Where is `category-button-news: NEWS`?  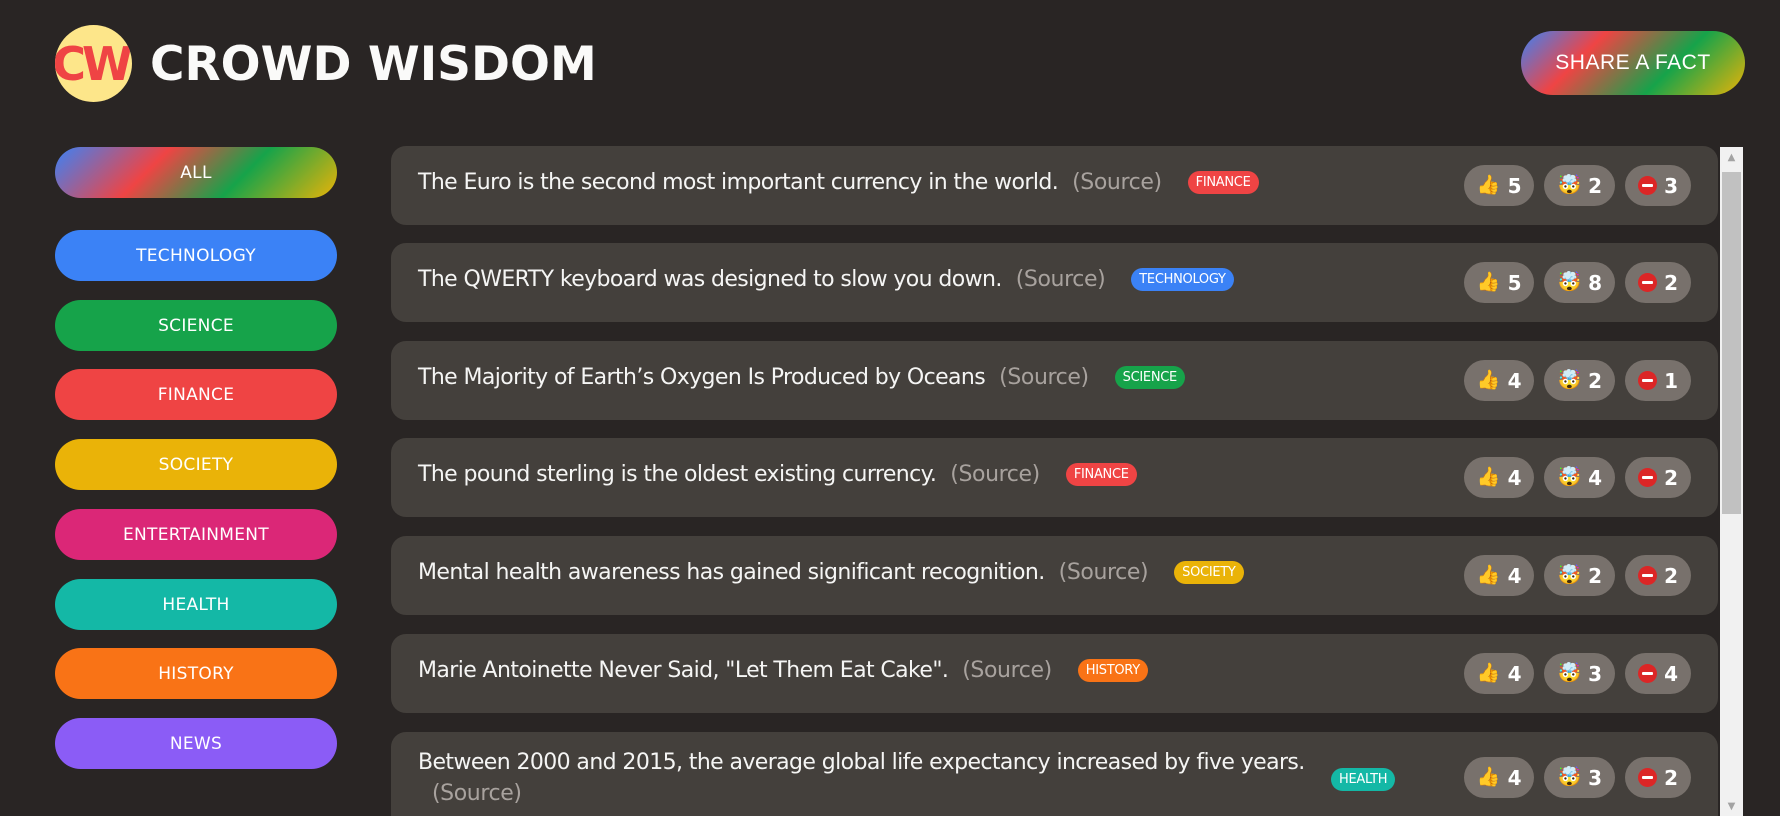
category-button-news: NEWS is located at coordinates (196, 743).